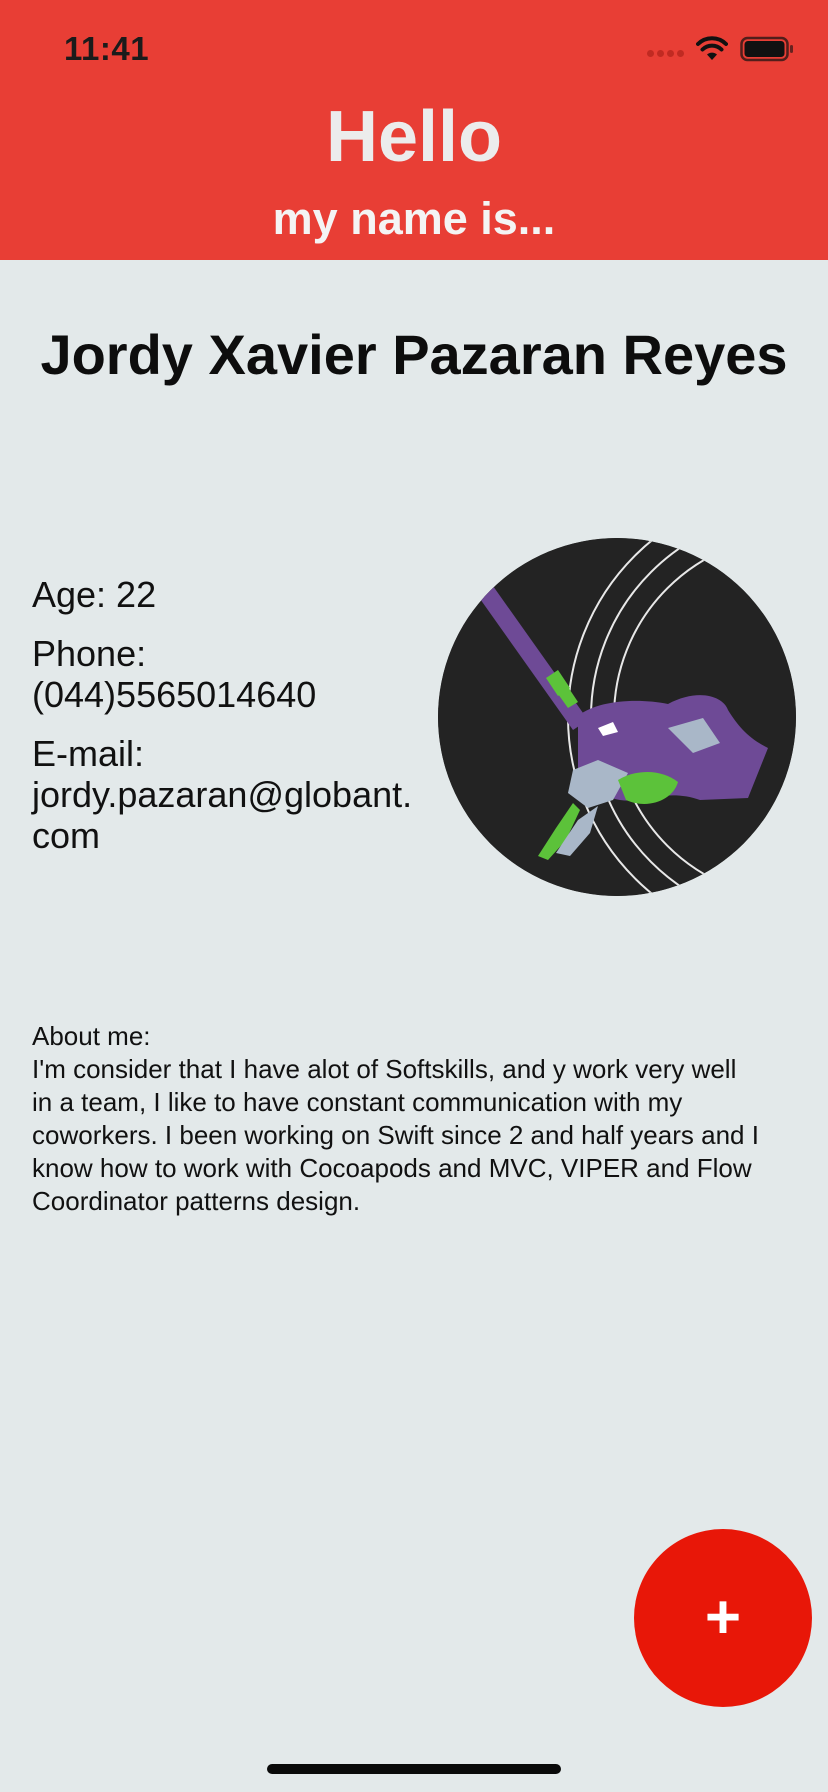  I want to click on profile-name: Jordy Xavier Pazaran Reyes, so click(414, 354).